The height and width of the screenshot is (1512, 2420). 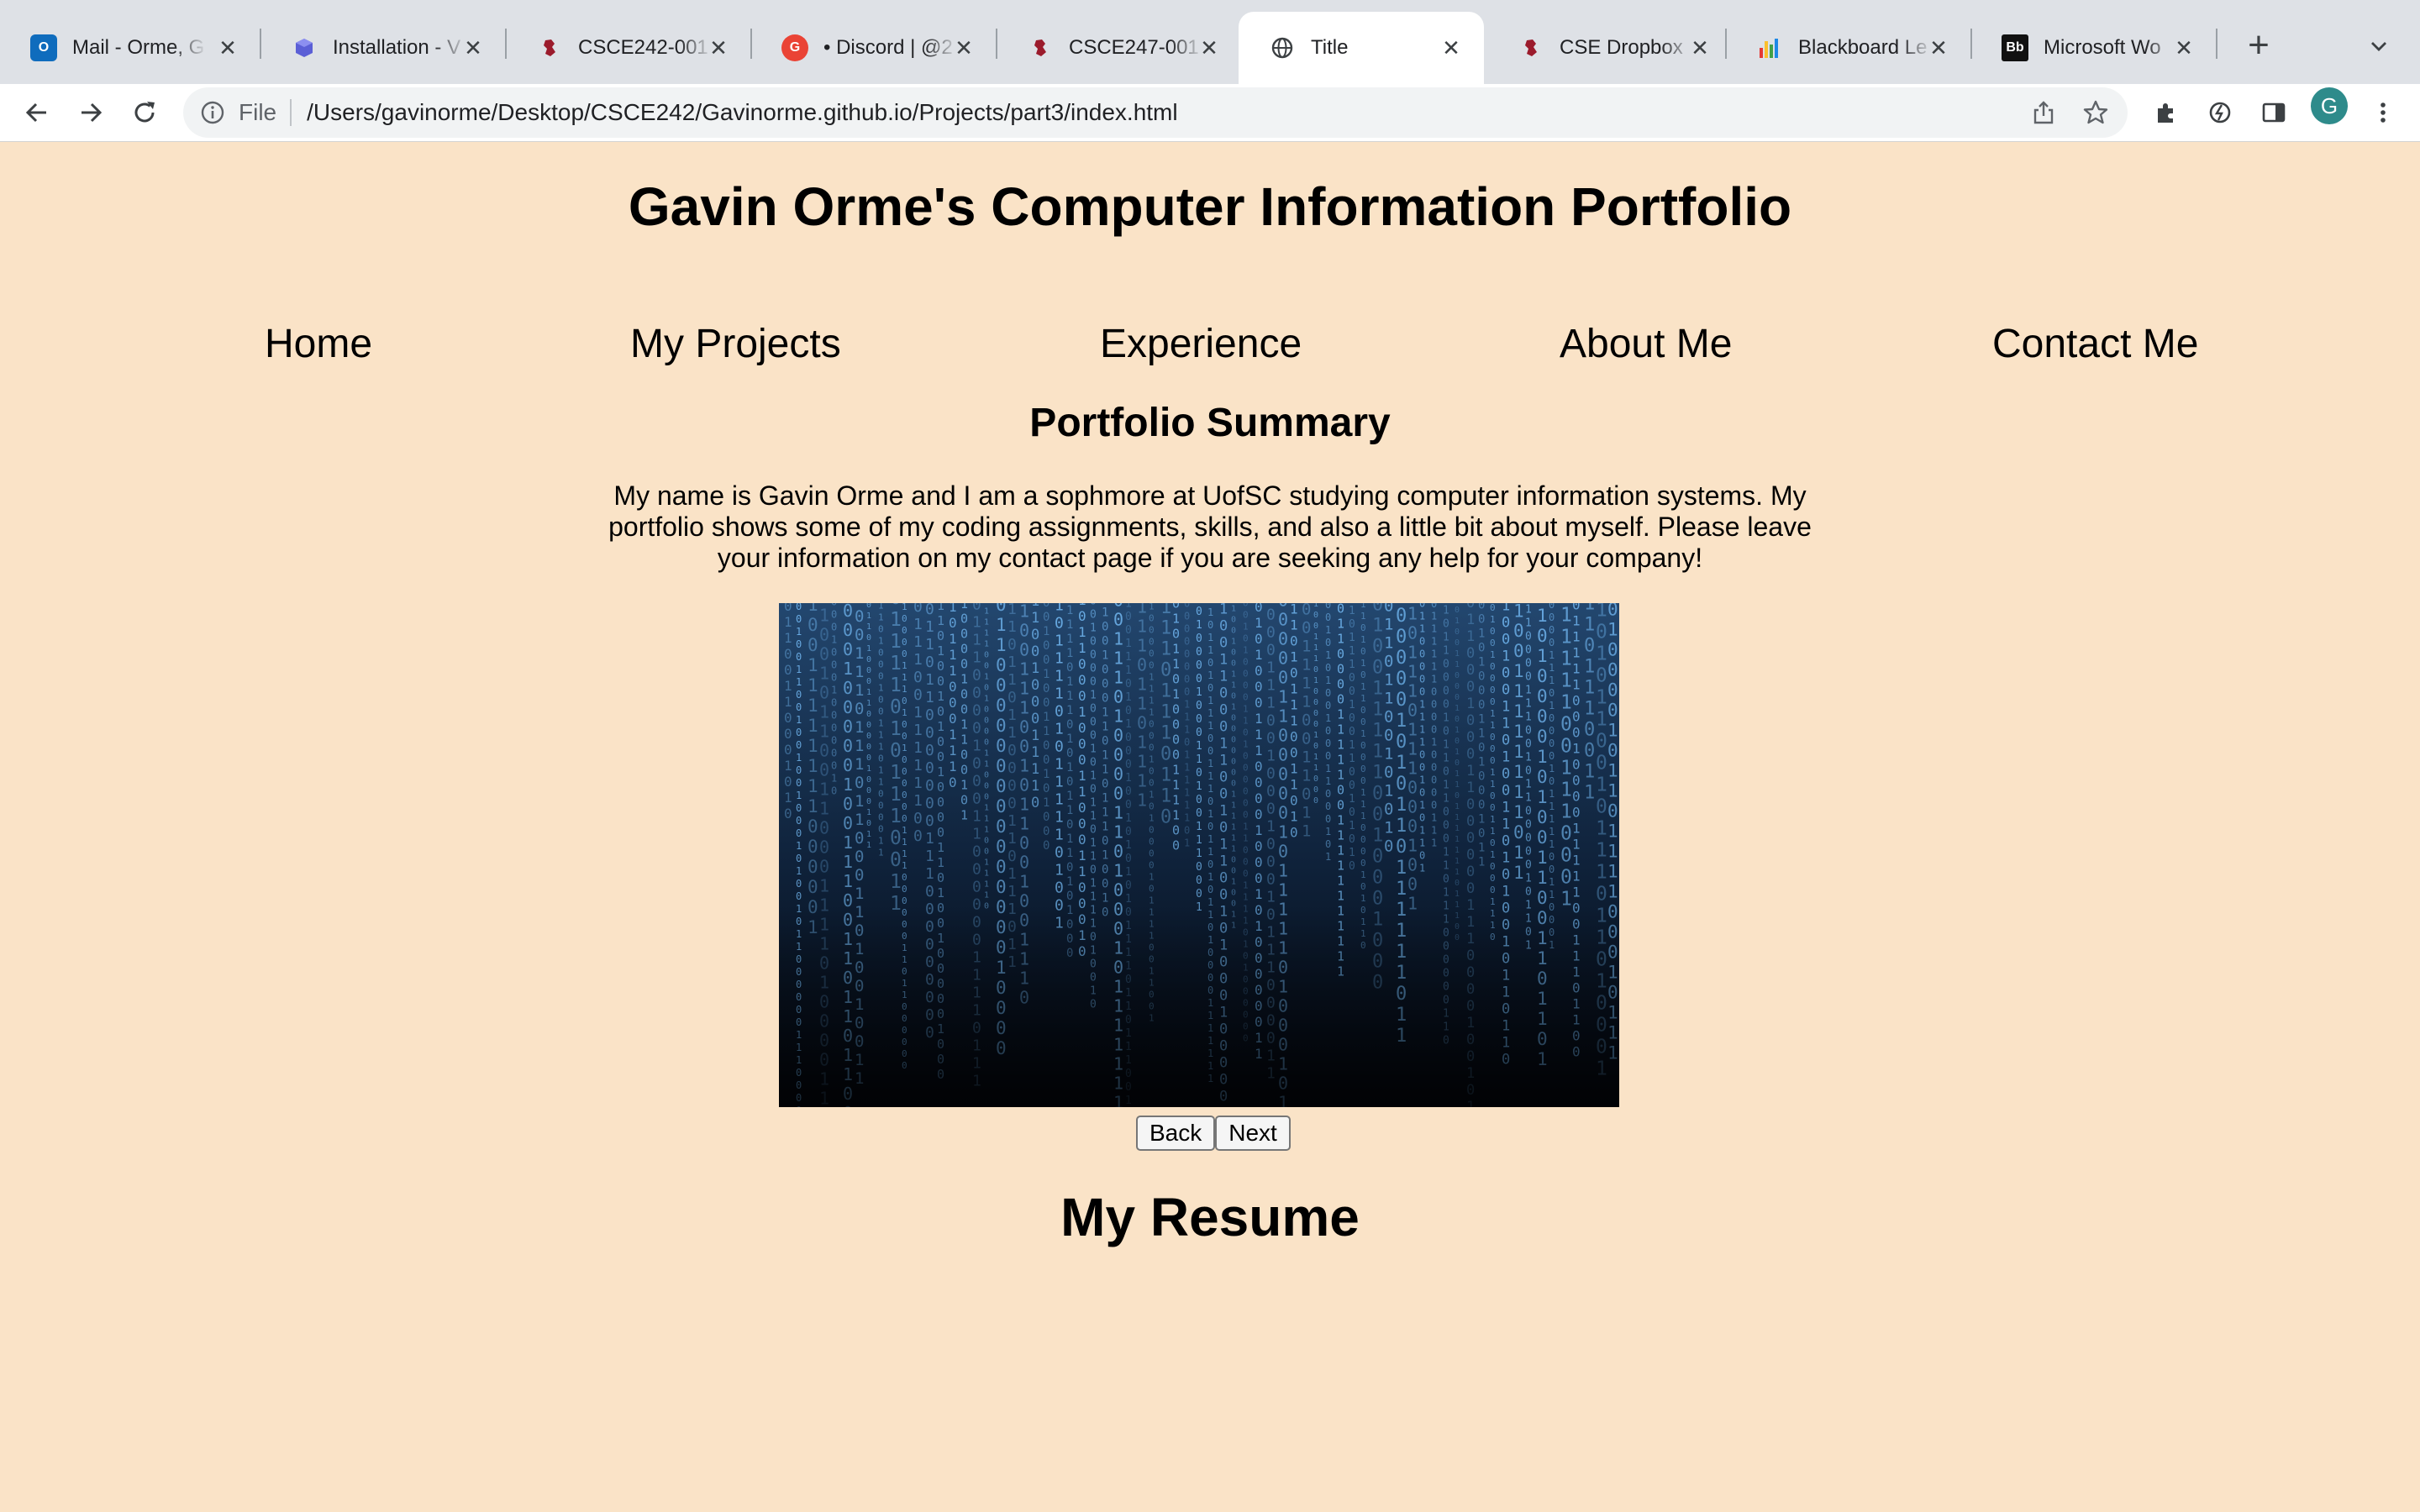 I want to click on tab-title: Blackboard Le, so click(x=1863, y=47).